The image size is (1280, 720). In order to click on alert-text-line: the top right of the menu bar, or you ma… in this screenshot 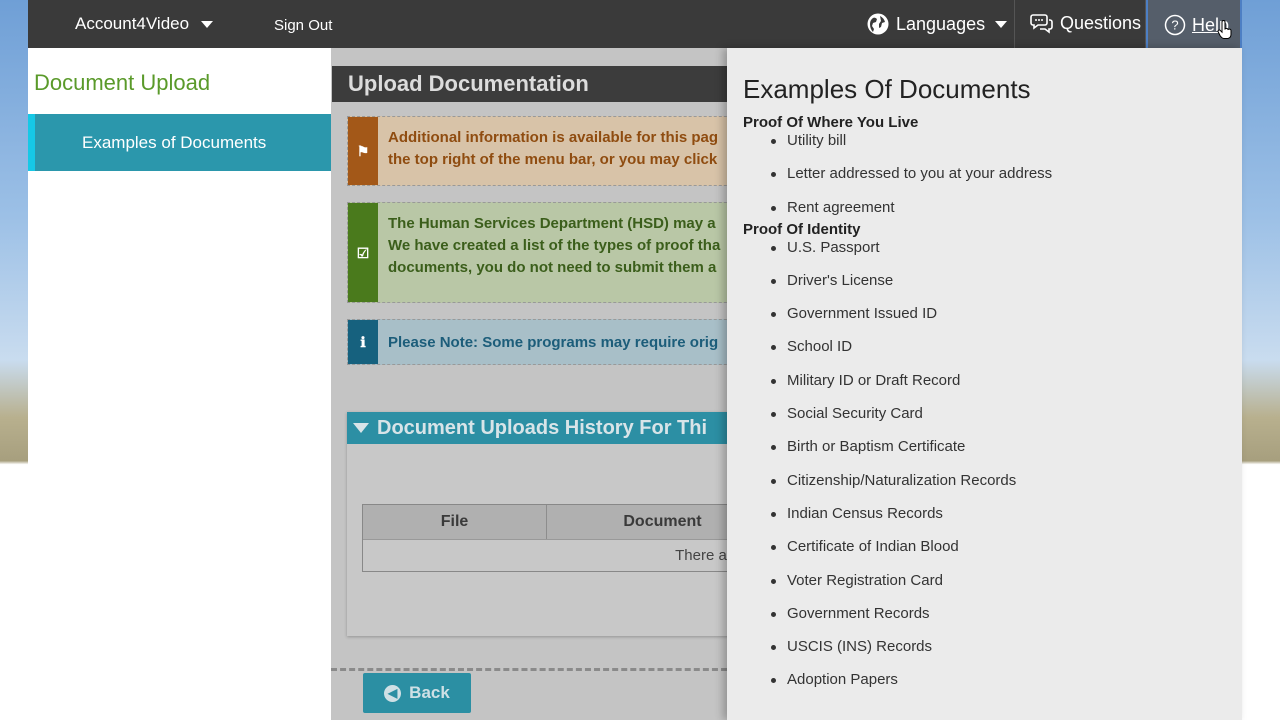, I will do `click(553, 159)`.